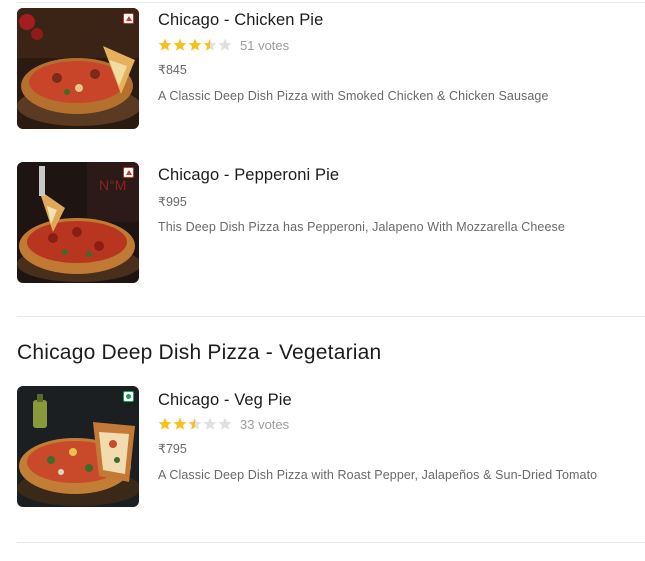 The height and width of the screenshot is (561, 645). What do you see at coordinates (401, 45) in the screenshot?
I see `rating: 51 votes` at bounding box center [401, 45].